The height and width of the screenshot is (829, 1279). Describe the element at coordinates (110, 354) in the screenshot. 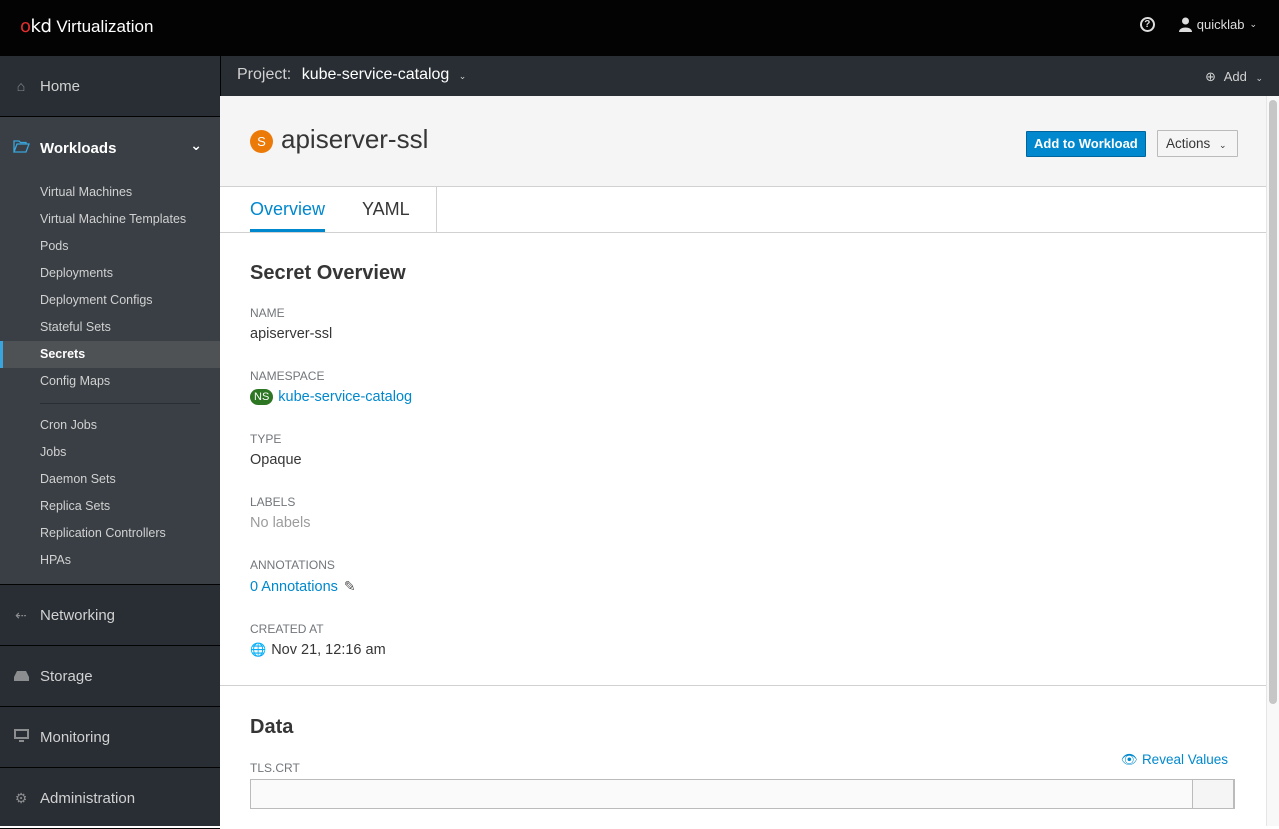

I see `sidebar-item-secrets: Secrets` at that location.